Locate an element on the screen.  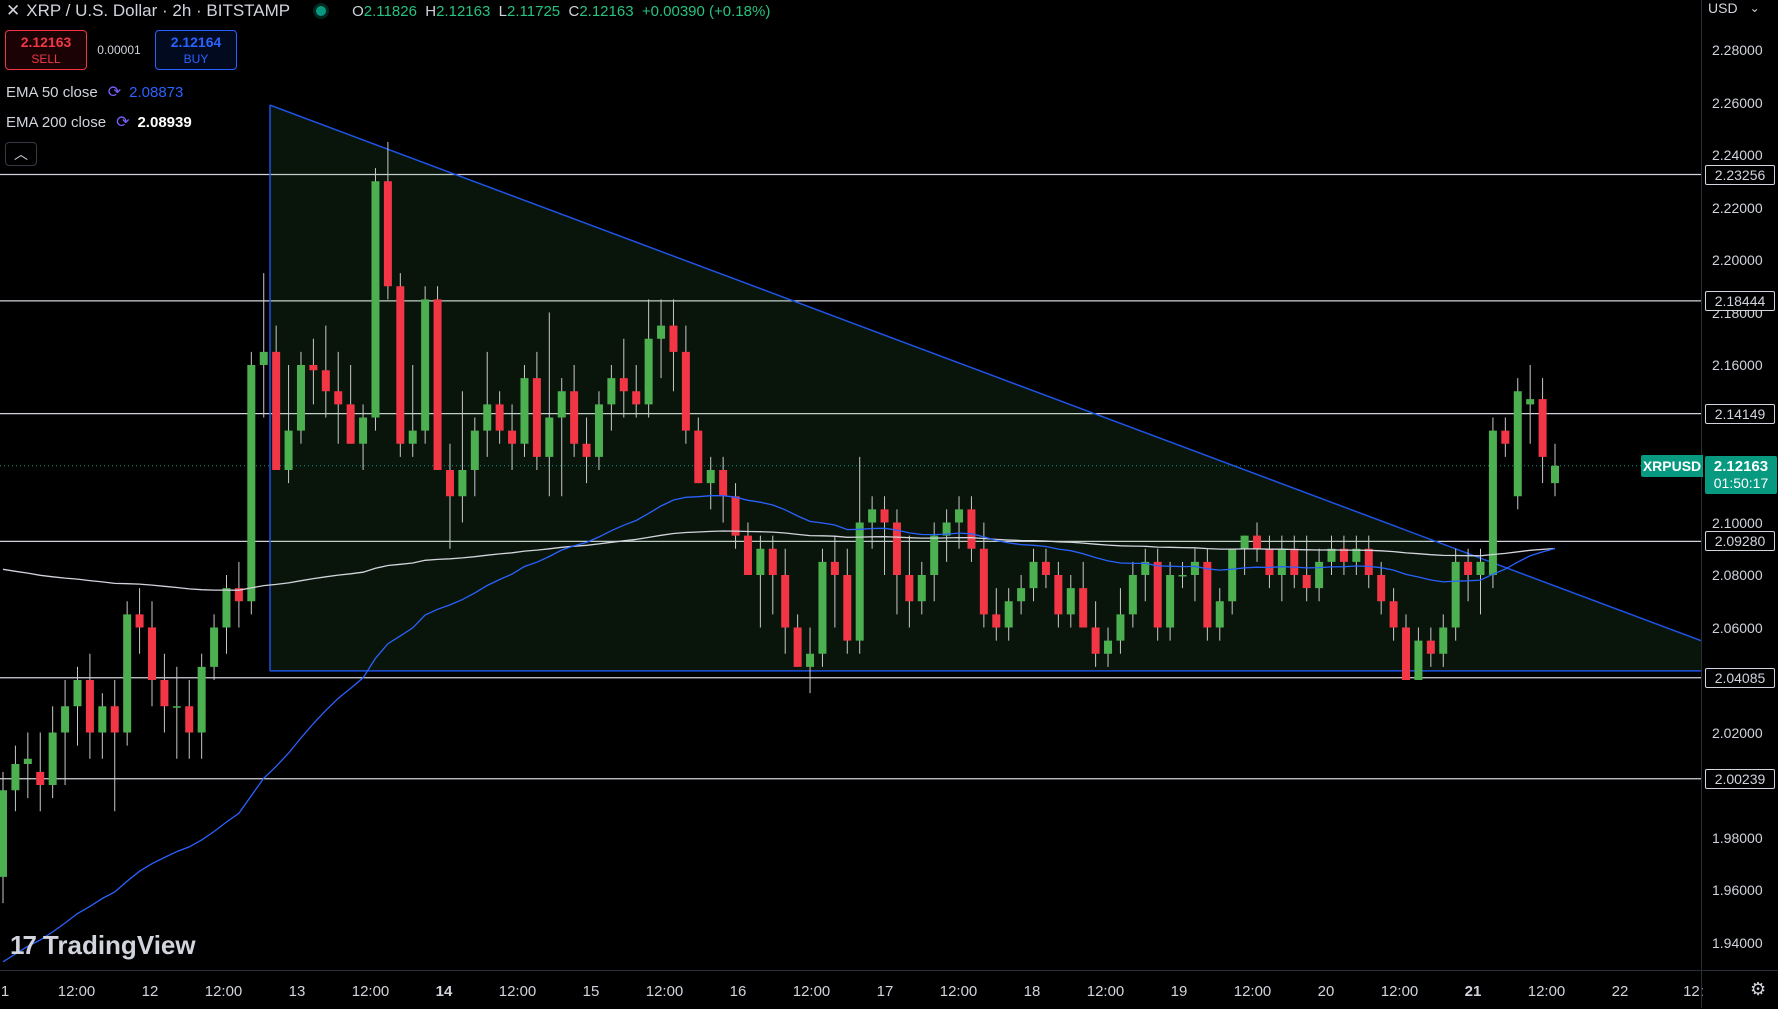
gear-icon: ⚙ is located at coordinates (1758, 989).